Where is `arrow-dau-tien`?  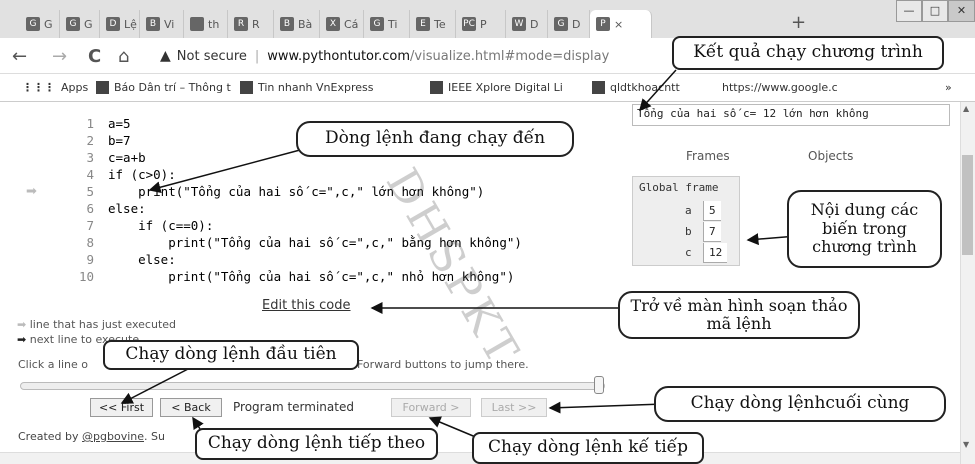 arrow-dau-tien is located at coordinates (155, 385).